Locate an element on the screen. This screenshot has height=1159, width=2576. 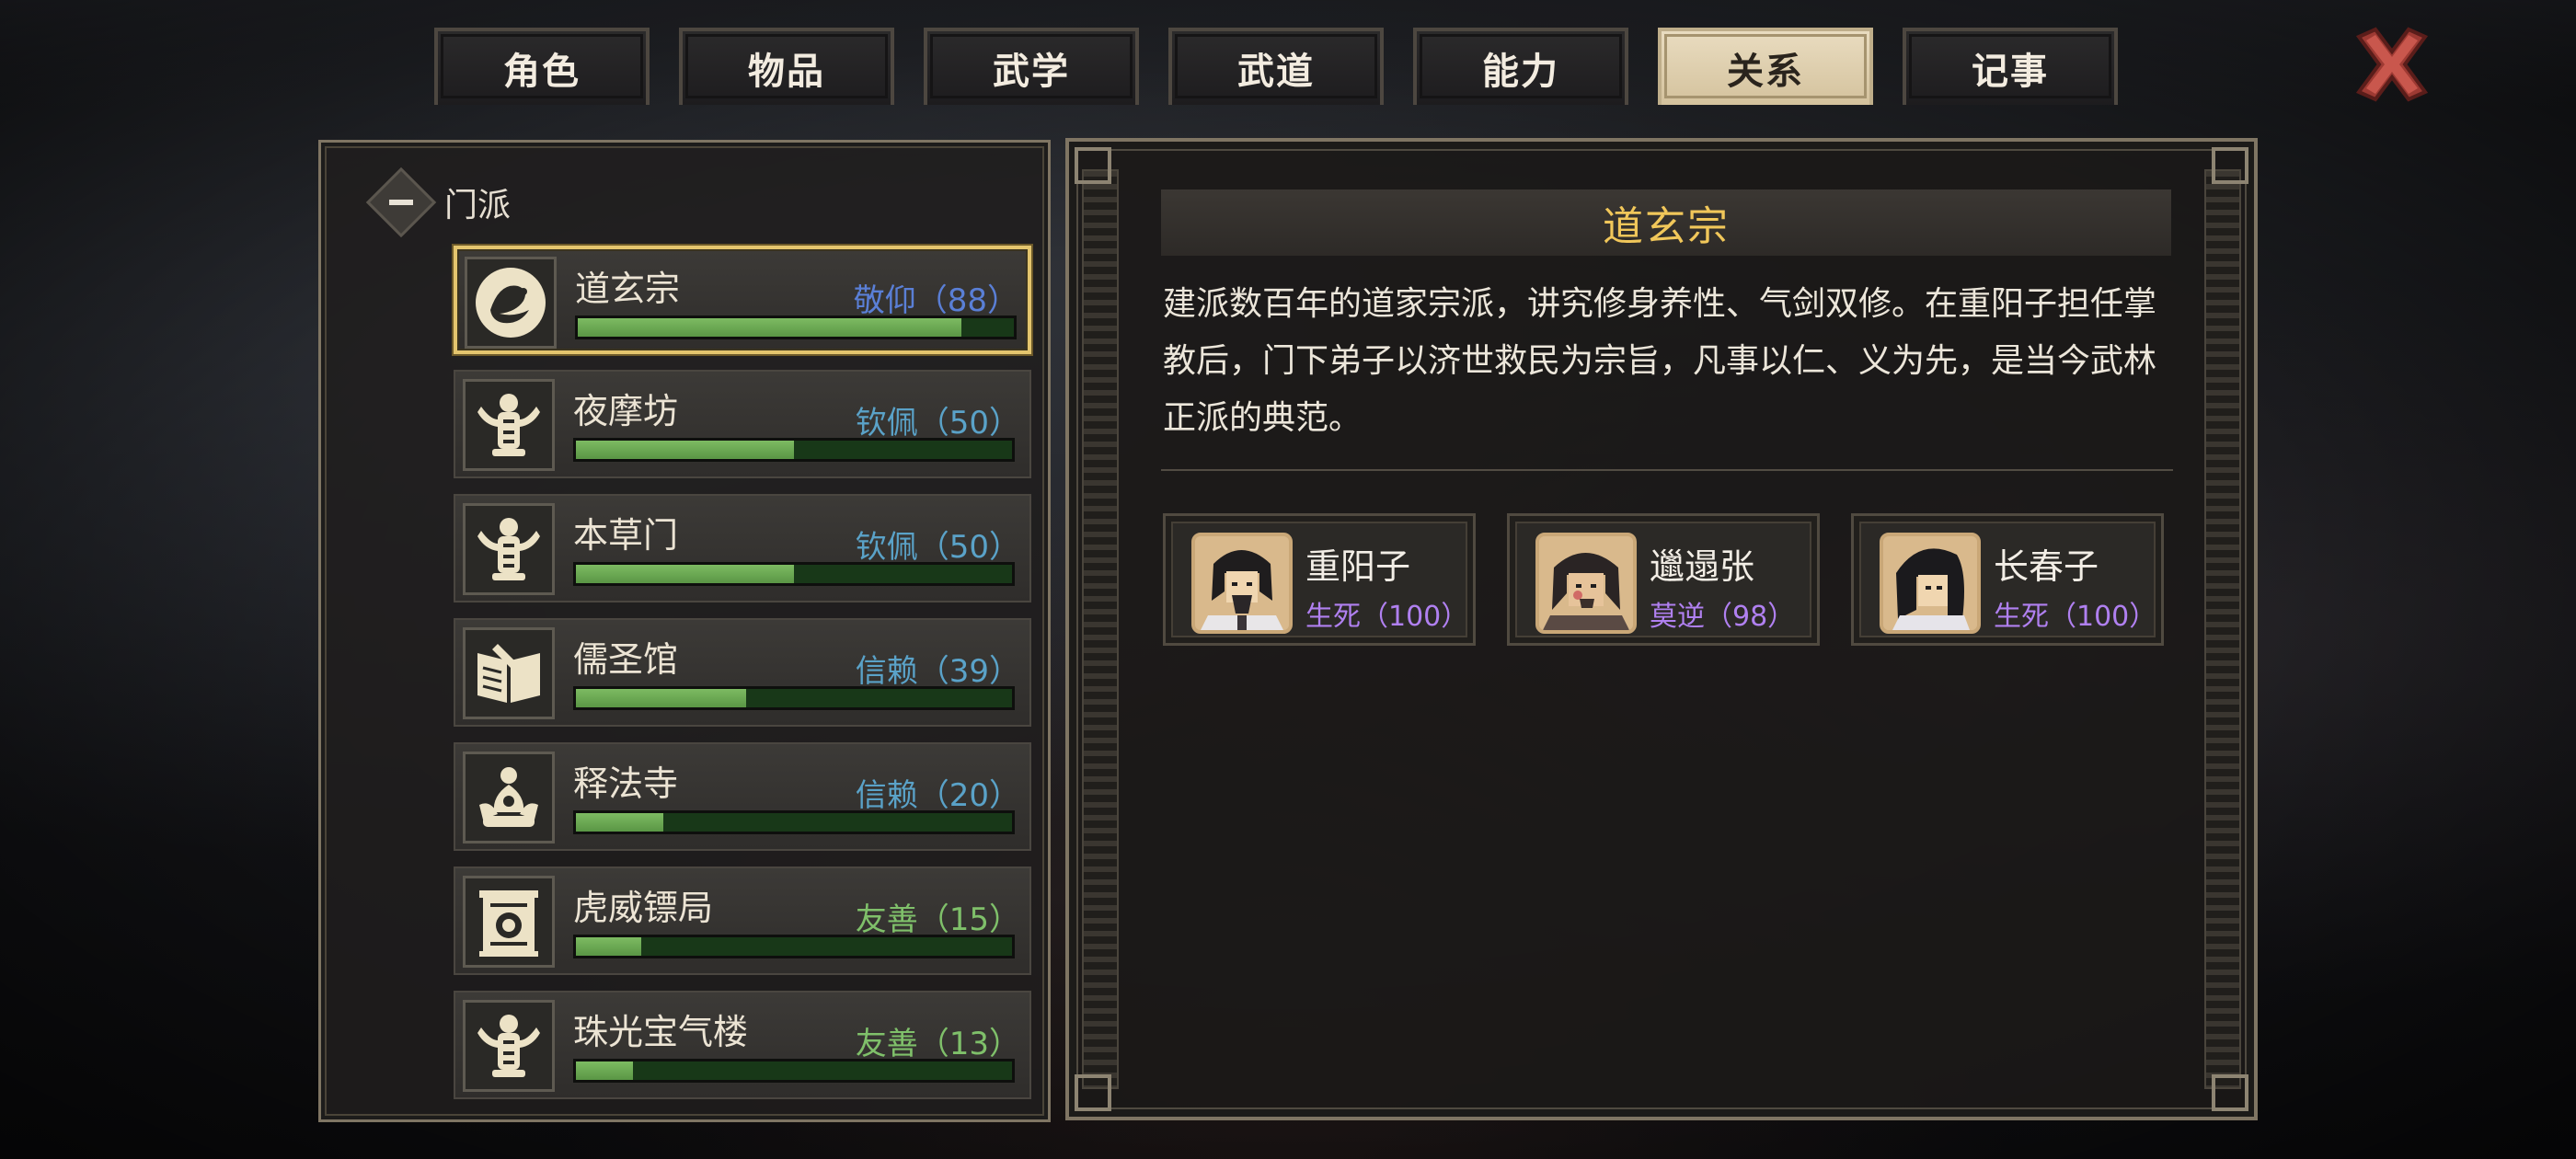
banner-emblem-icon is located at coordinates (509, 922).